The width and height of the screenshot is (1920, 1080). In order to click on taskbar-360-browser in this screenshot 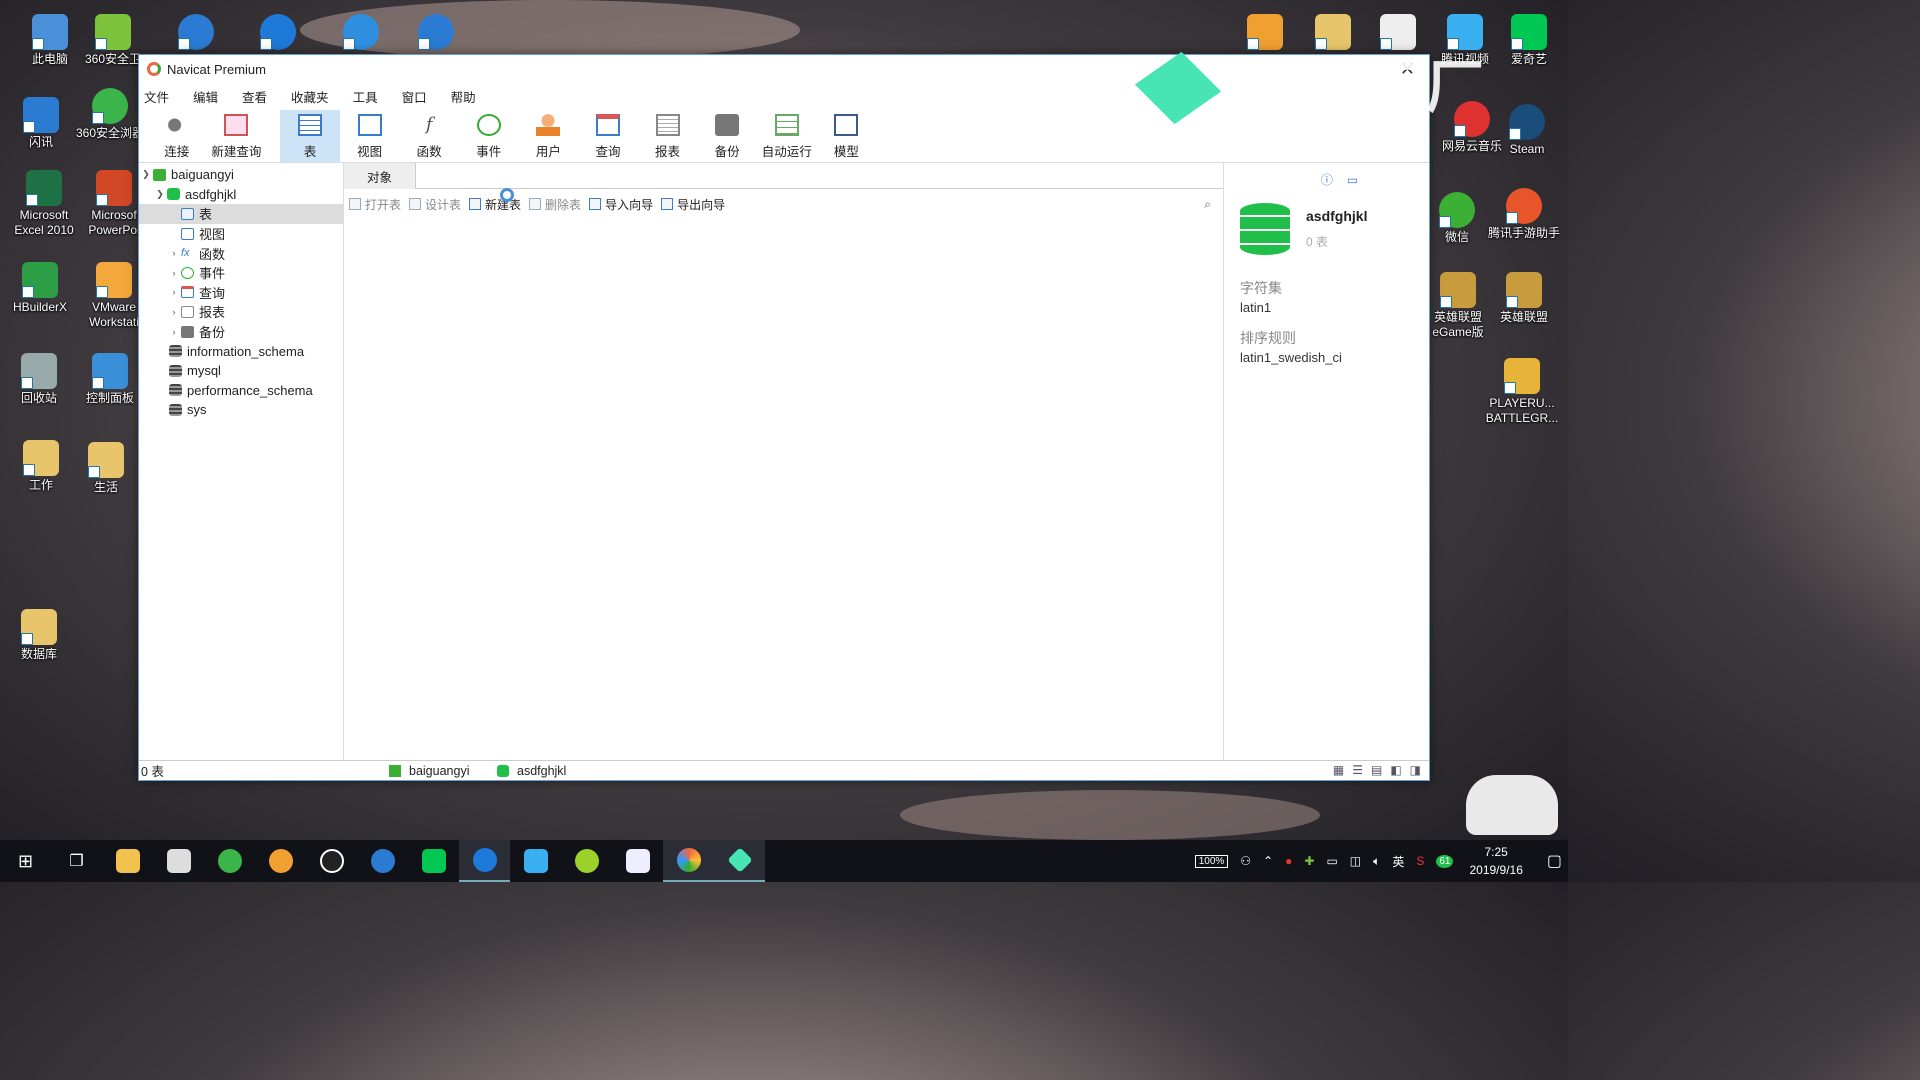, I will do `click(229, 861)`.